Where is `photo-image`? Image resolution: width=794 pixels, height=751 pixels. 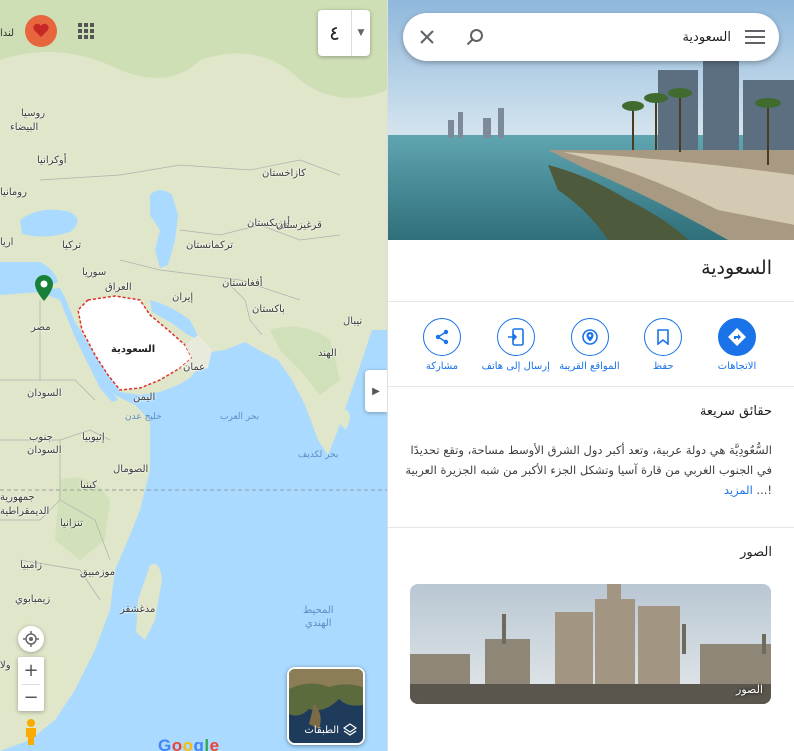
photo-image is located at coordinates (590, 644).